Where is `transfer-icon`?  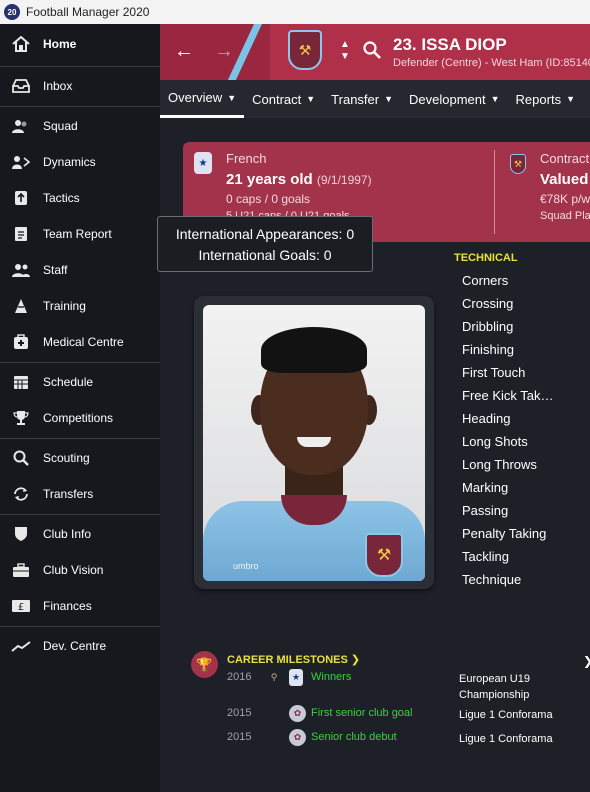
transfer-icon is located at coordinates (21, 494).